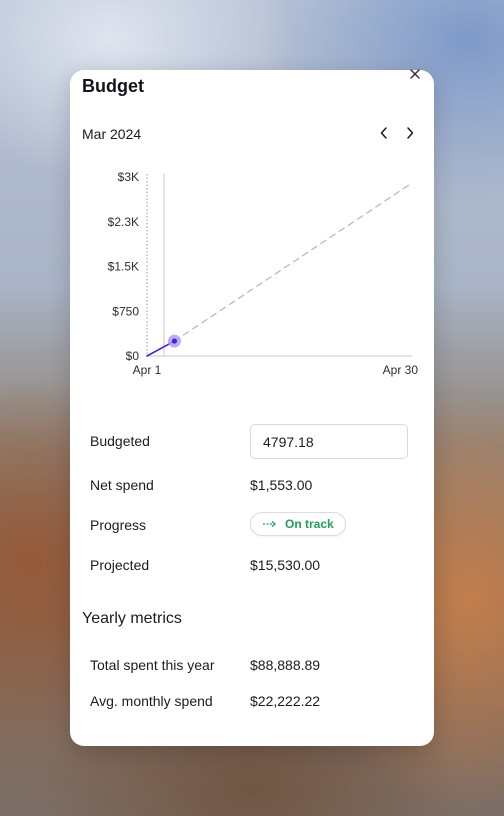 This screenshot has width=504, height=816. What do you see at coordinates (120, 441) in the screenshot?
I see `budgeted-label: Budgeted` at bounding box center [120, 441].